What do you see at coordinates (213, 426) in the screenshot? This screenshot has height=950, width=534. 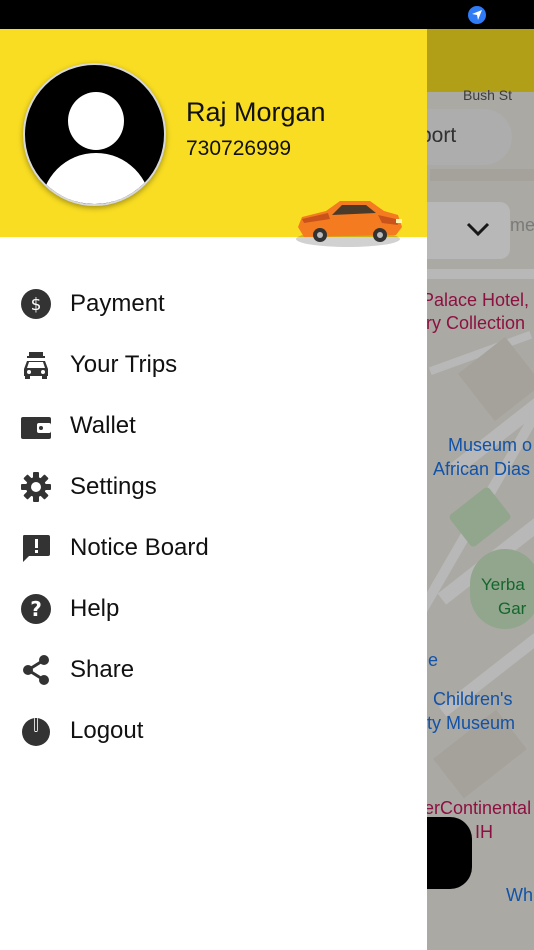 I see `menu-item-wallet: Wallet` at bounding box center [213, 426].